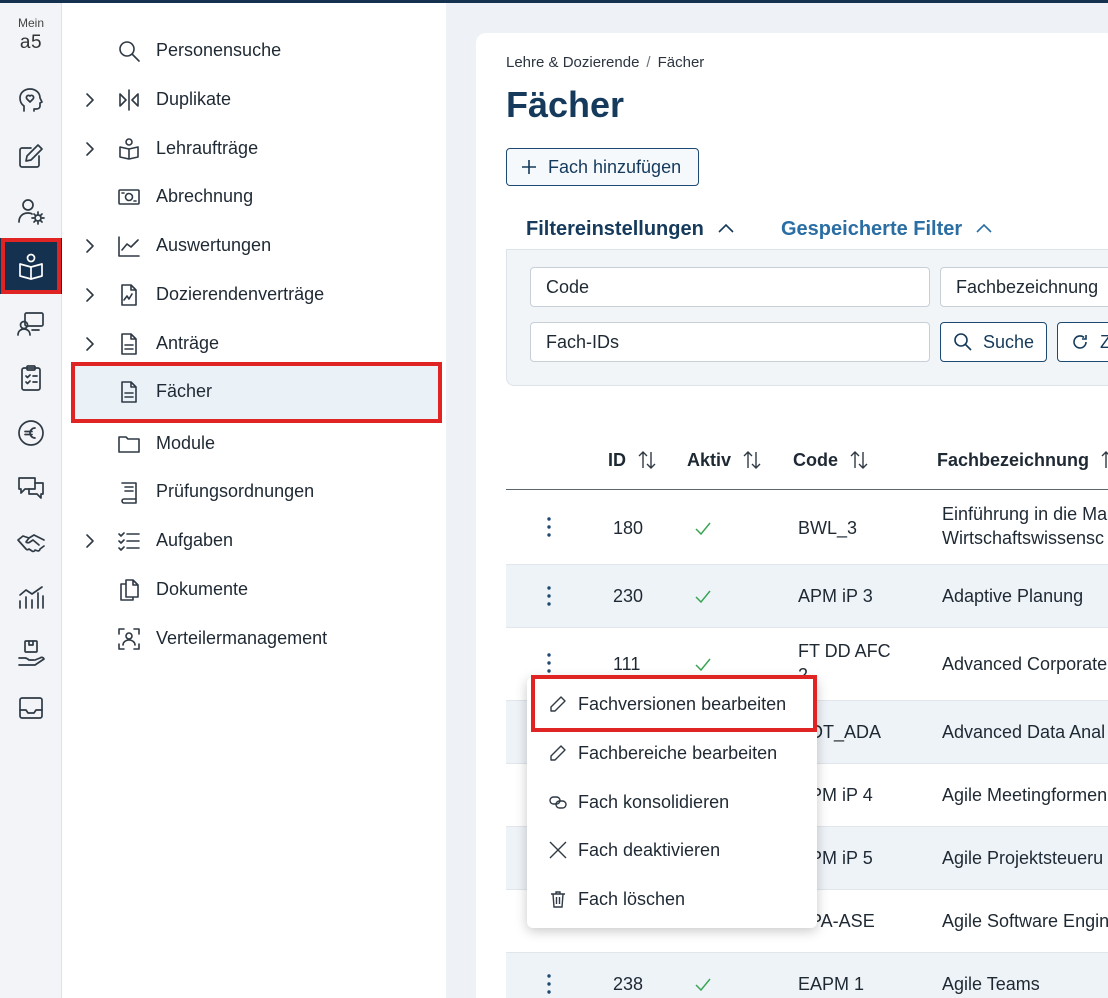 The height and width of the screenshot is (998, 1108). I want to click on inbox-icon, so click(31, 708).